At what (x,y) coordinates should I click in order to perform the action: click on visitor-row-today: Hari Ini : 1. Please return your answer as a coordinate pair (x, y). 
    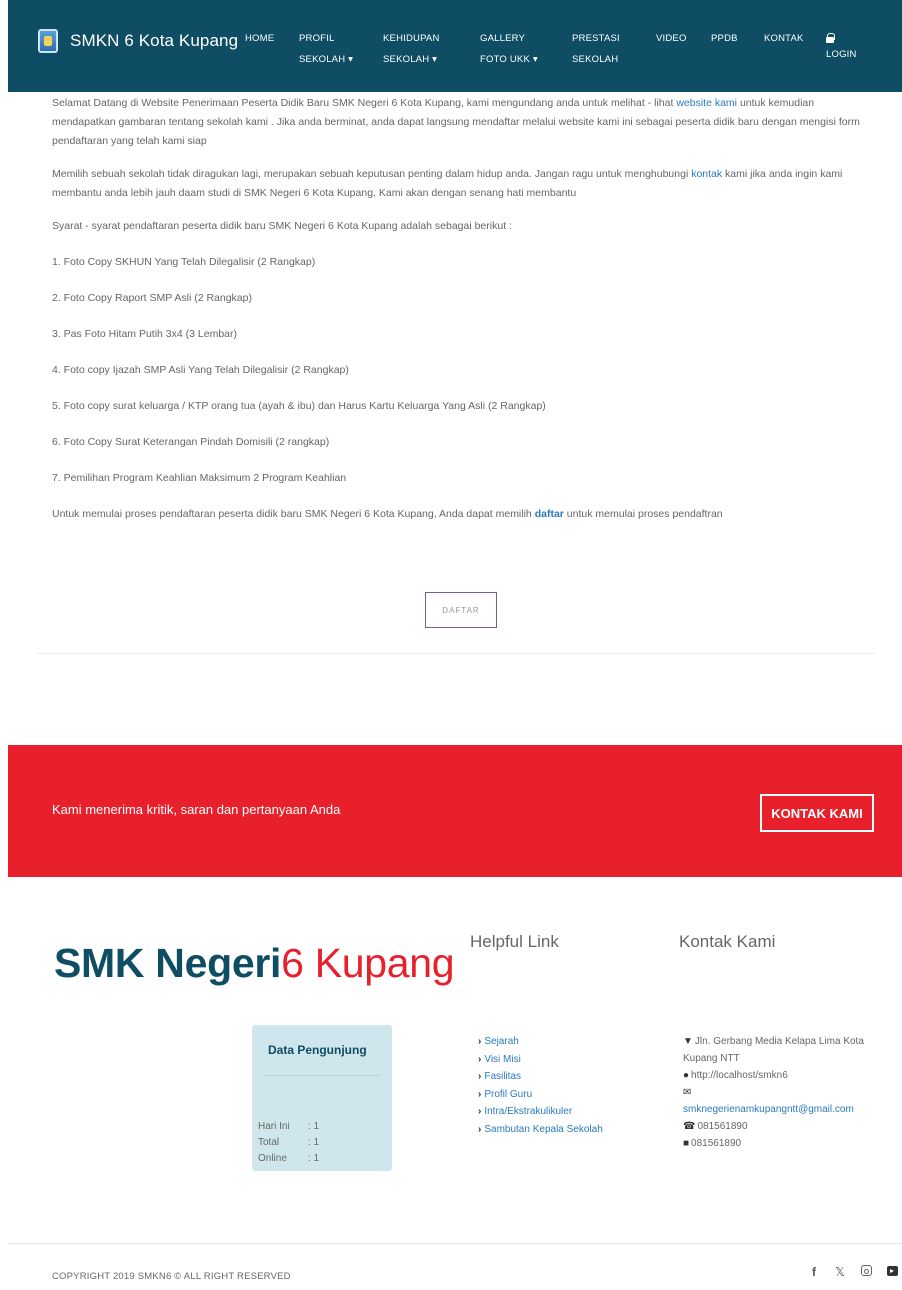
    Looking at the image, I should click on (288, 1126).